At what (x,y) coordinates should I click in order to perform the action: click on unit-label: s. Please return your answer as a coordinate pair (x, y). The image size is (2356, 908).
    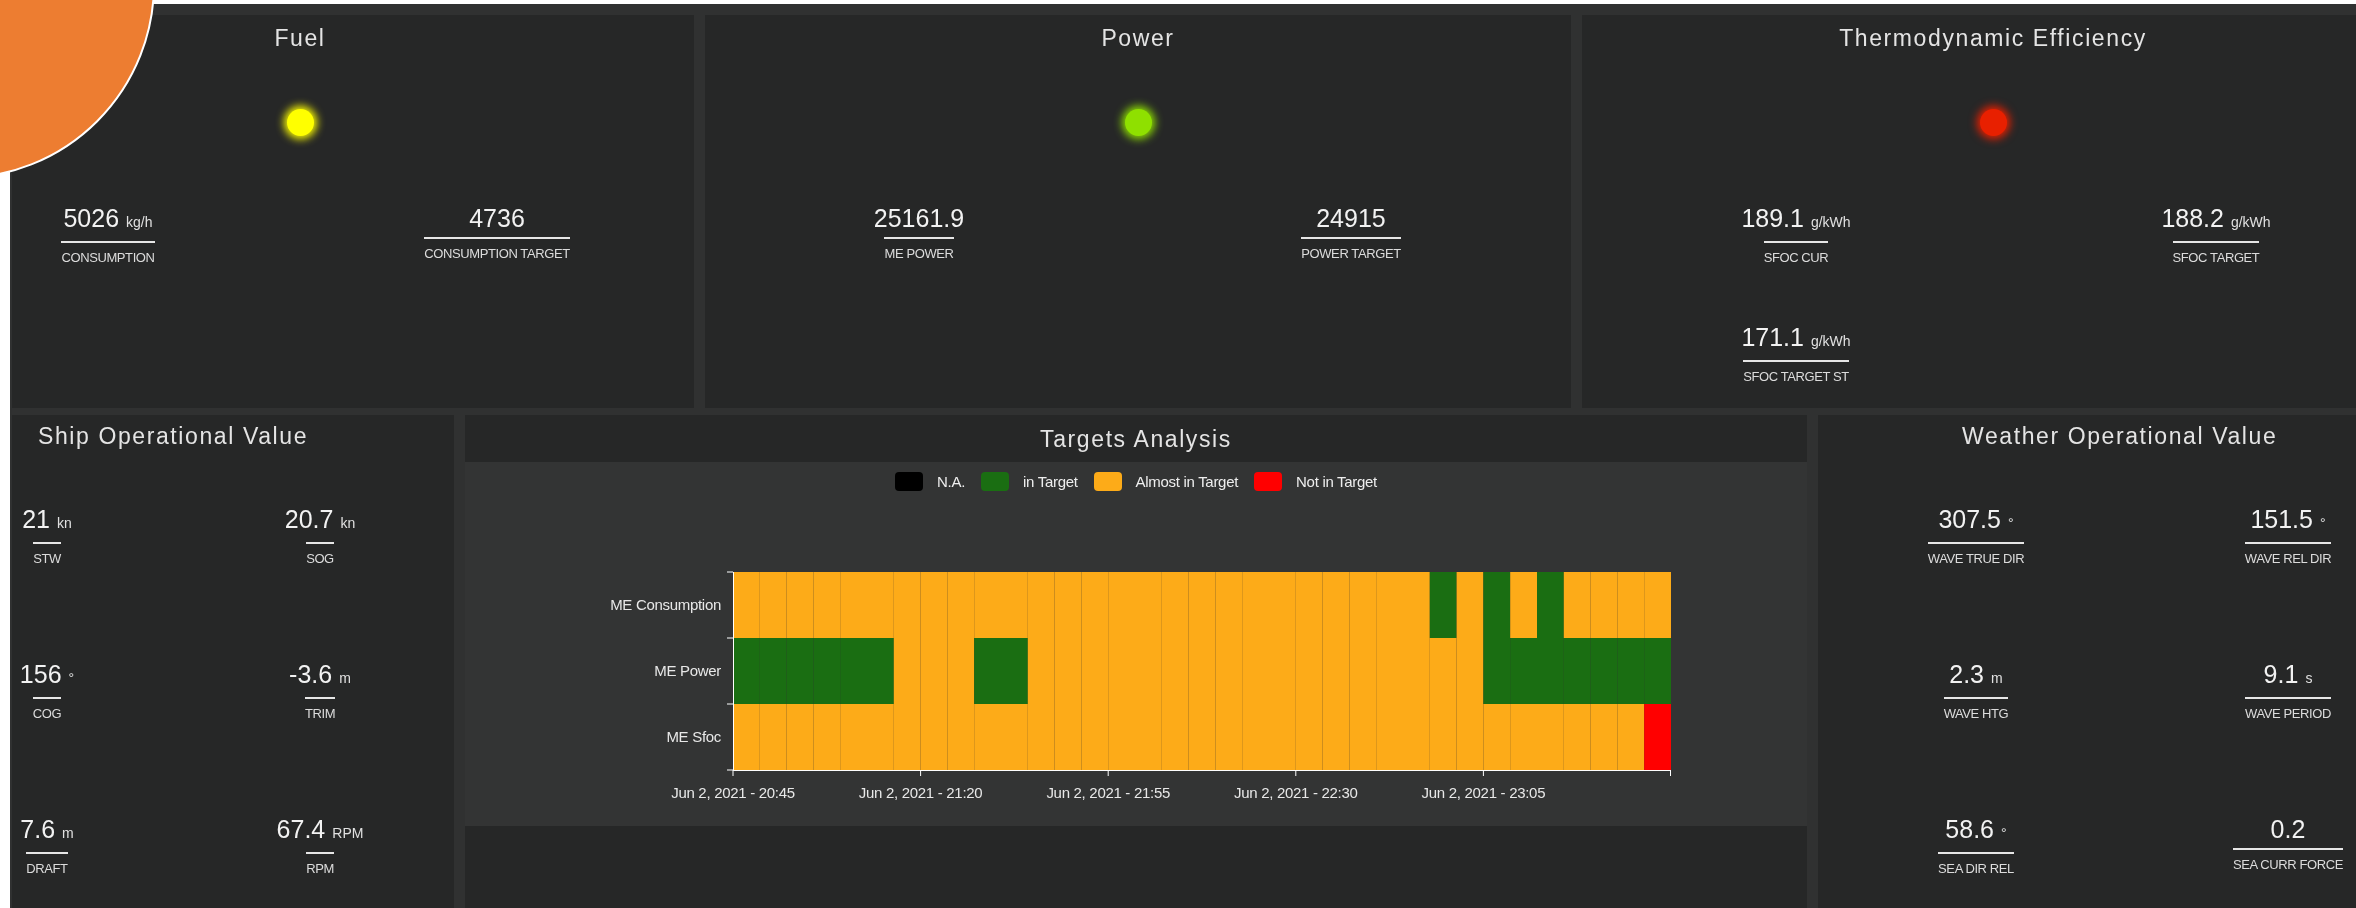
    Looking at the image, I should click on (2309, 678).